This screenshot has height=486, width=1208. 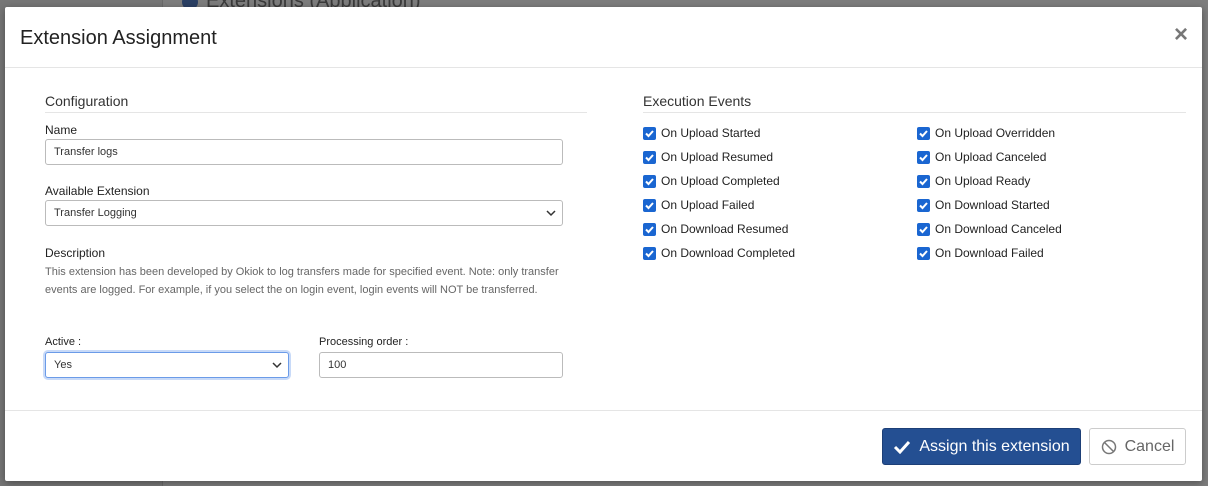 I want to click on event-checkbox: On Upload Resumed, so click(x=708, y=157).